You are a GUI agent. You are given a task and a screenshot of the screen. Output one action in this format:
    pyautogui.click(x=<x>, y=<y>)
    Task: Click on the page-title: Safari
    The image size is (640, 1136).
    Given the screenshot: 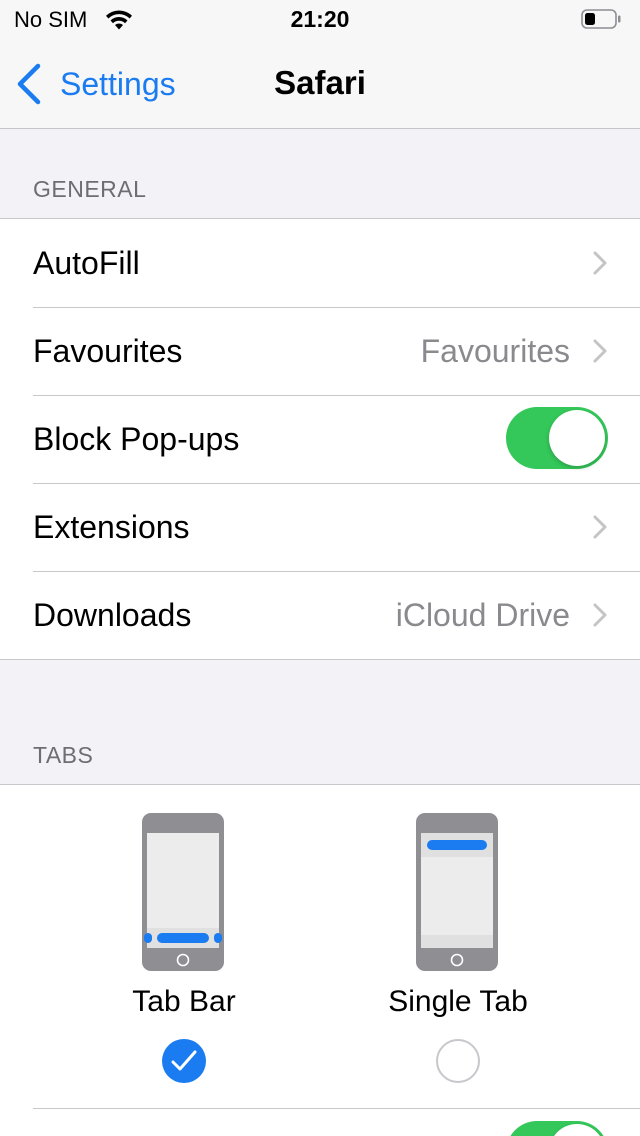 What is the action you would take?
    pyautogui.click(x=320, y=82)
    